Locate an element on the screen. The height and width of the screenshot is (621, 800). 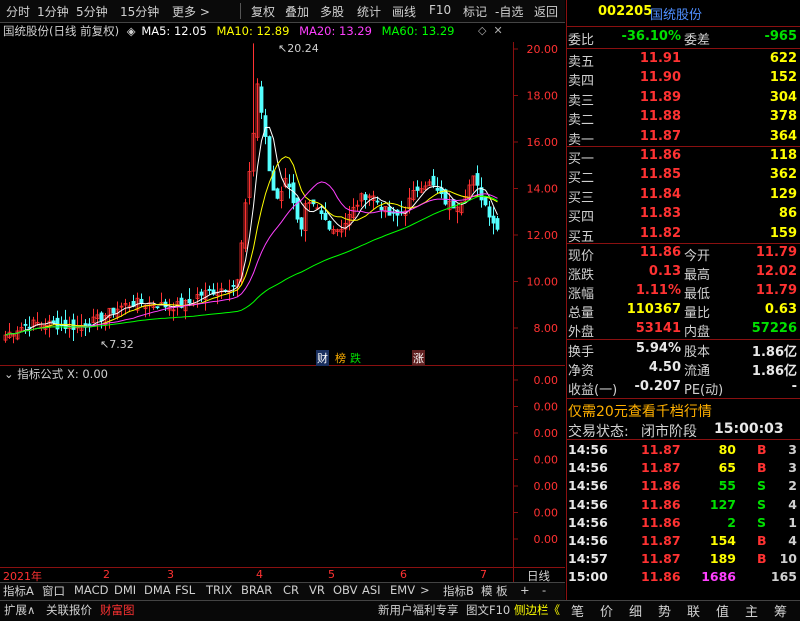
price-axis-label: 8.00 is located at coordinates (546, 328).